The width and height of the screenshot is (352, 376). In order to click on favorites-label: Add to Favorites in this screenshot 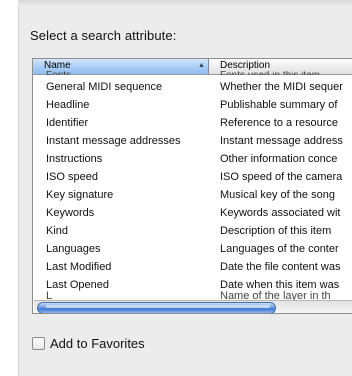, I will do `click(97, 343)`.